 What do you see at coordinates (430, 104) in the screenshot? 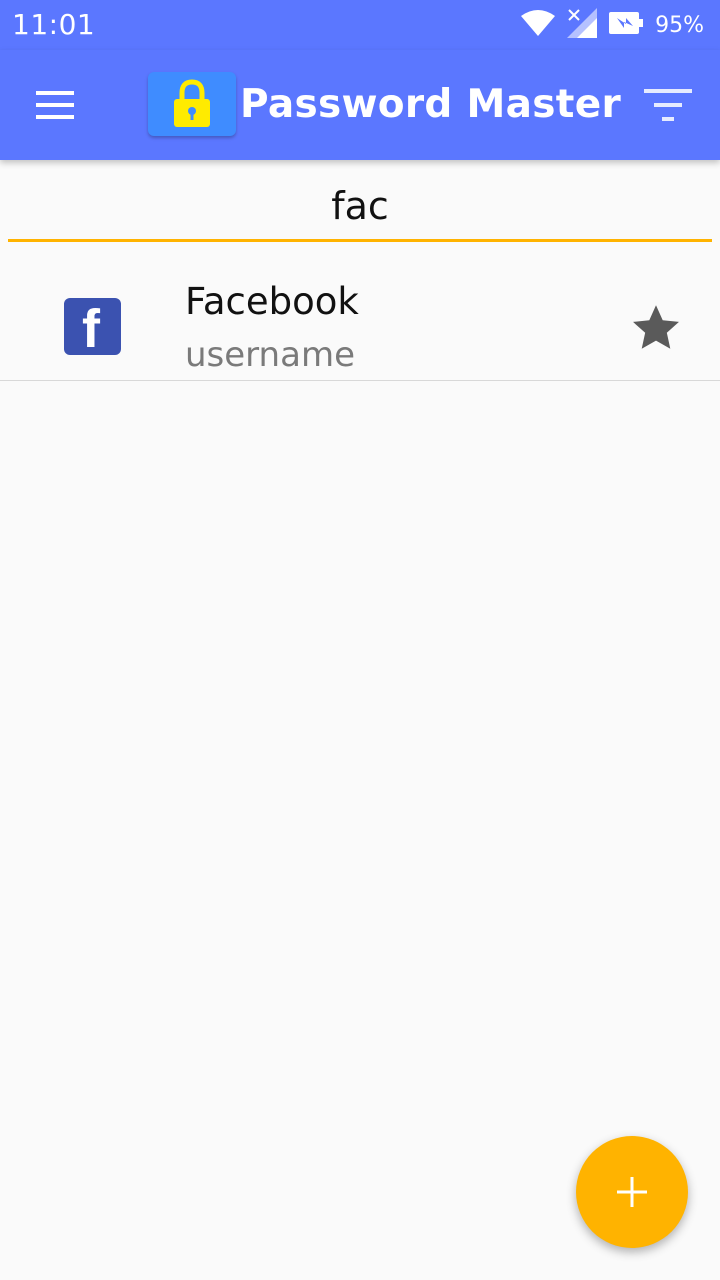
I see `app-title: Password Master` at bounding box center [430, 104].